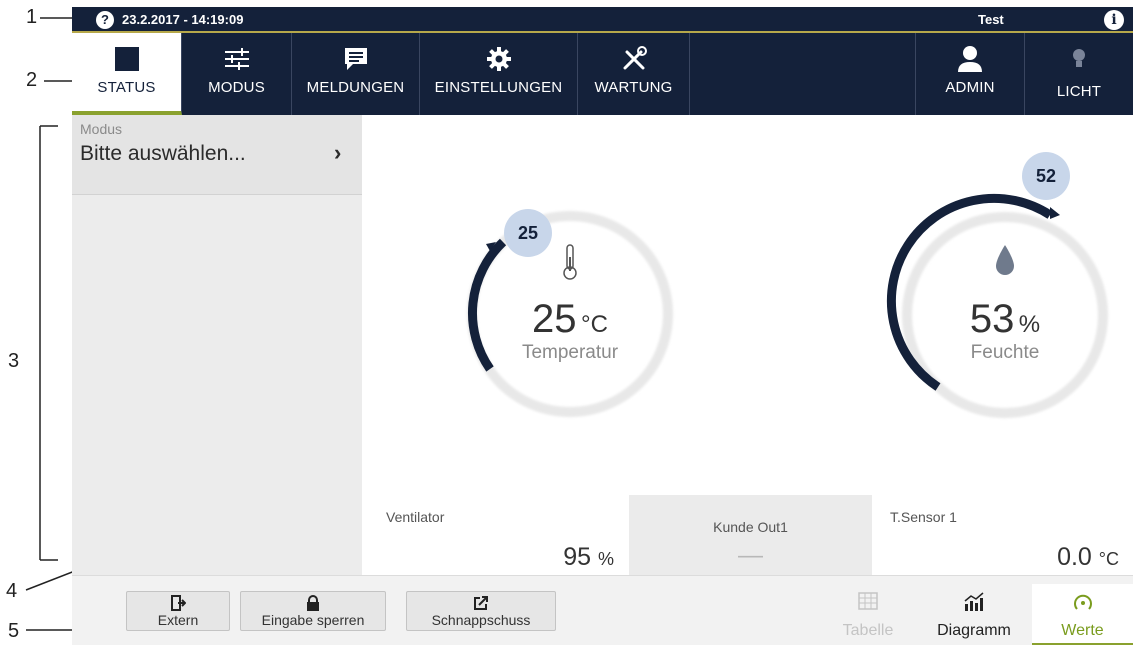  Describe the element at coordinates (498, 87) in the screenshot. I see `tab-einstellungen-label: EINSTELLUNGEN` at that location.